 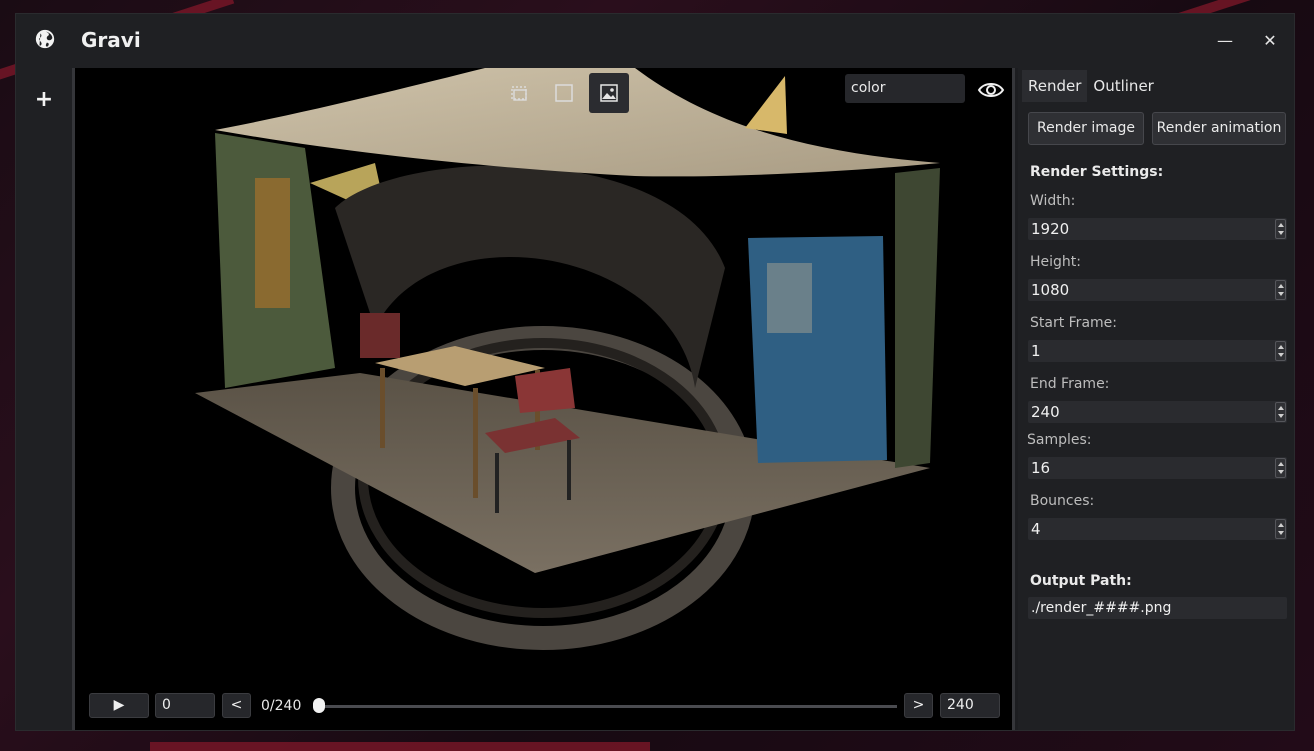 I want to click on render-settings-heading: Render Settings:, so click(x=1097, y=172).